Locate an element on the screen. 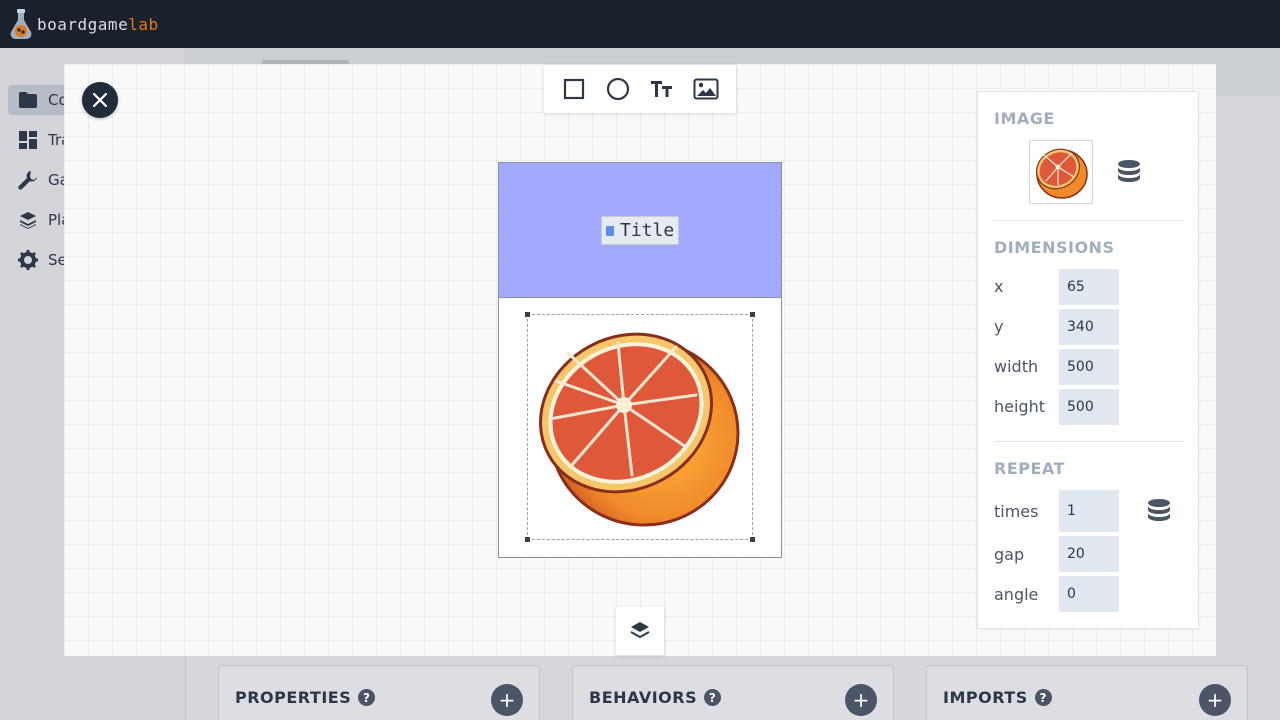 This screenshot has height=720, width=1280. logo-text-primary: boardgame is located at coordinates (83, 24).